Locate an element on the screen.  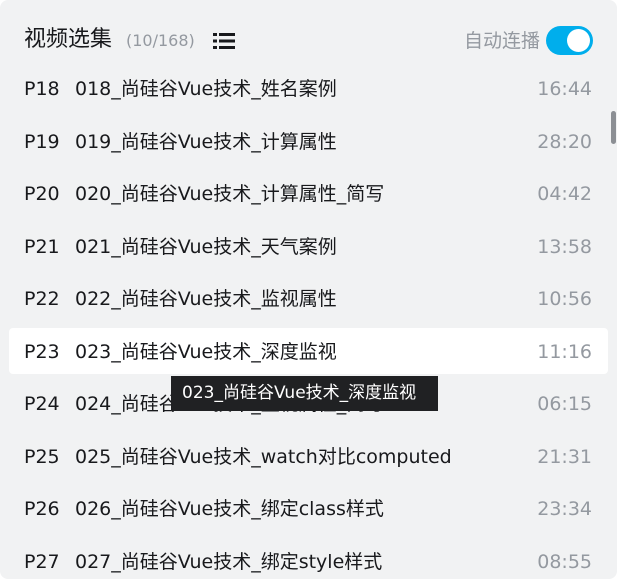
scrollbar-thumb is located at coordinates (613, 127).